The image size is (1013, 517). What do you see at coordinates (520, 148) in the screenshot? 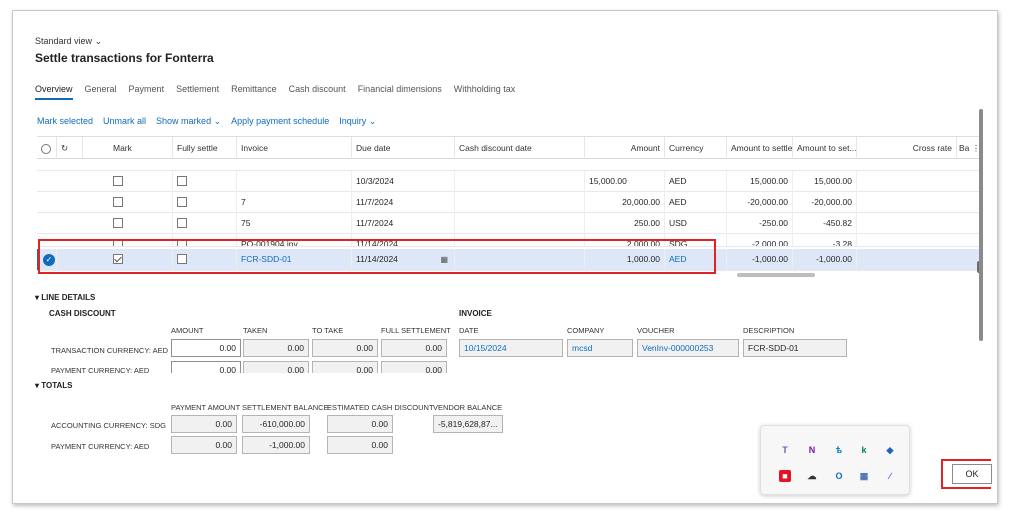
I see `col-cash-discount-date: Cash discount date` at bounding box center [520, 148].